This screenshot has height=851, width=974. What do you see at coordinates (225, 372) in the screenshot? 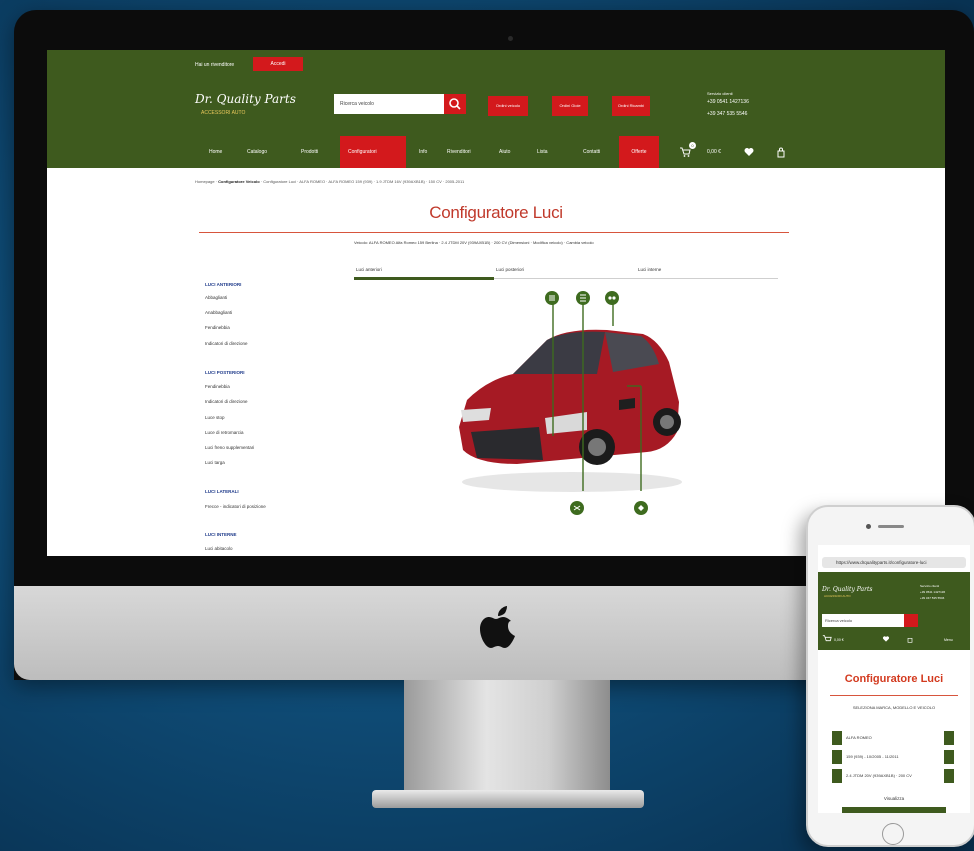
I see `sidebar-group-posteriori: LUCI POSTERIORI` at bounding box center [225, 372].